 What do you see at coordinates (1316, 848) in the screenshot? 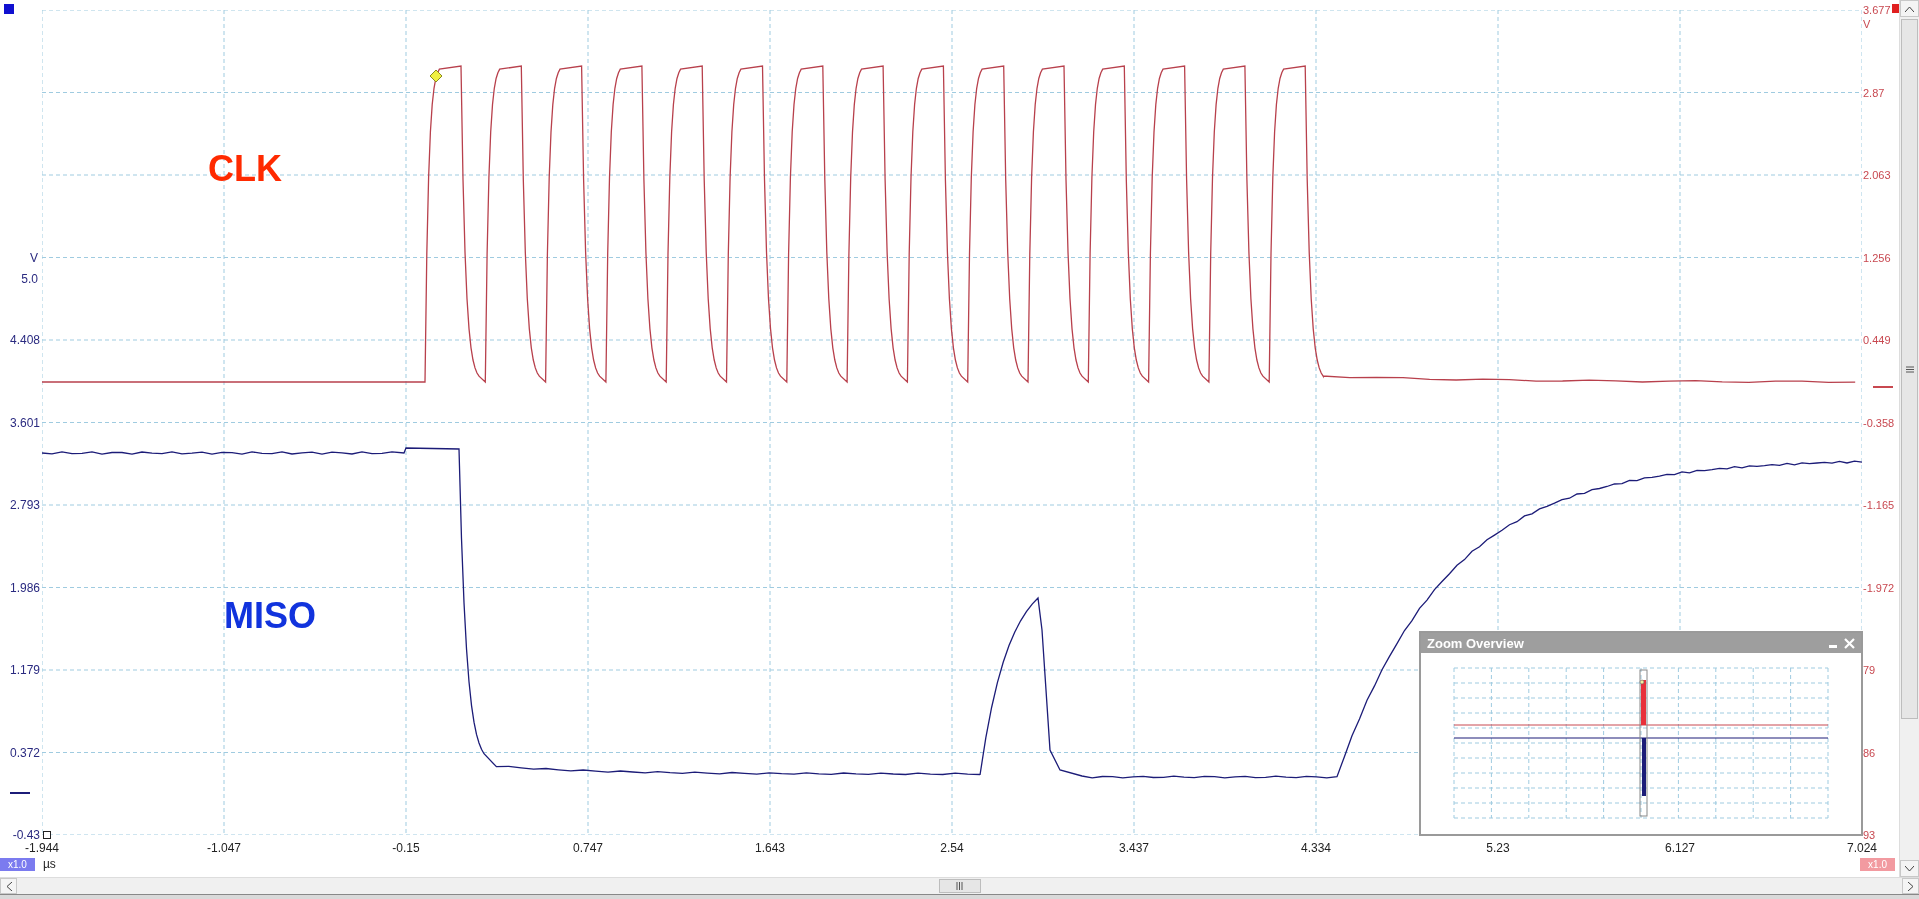
I see `axis-label: 4.334` at bounding box center [1316, 848].